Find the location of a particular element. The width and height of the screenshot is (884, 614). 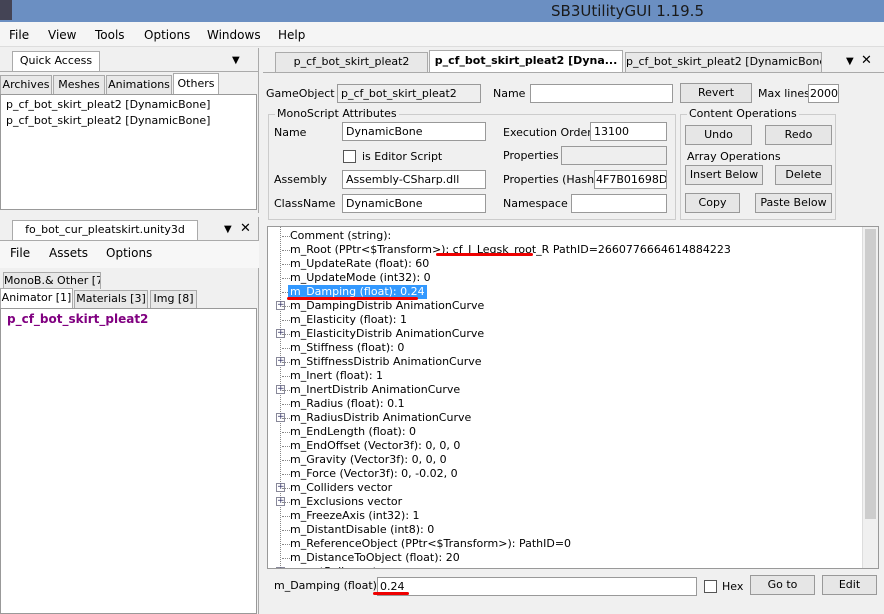

insert-below-button: Insert Below is located at coordinates (724, 175).